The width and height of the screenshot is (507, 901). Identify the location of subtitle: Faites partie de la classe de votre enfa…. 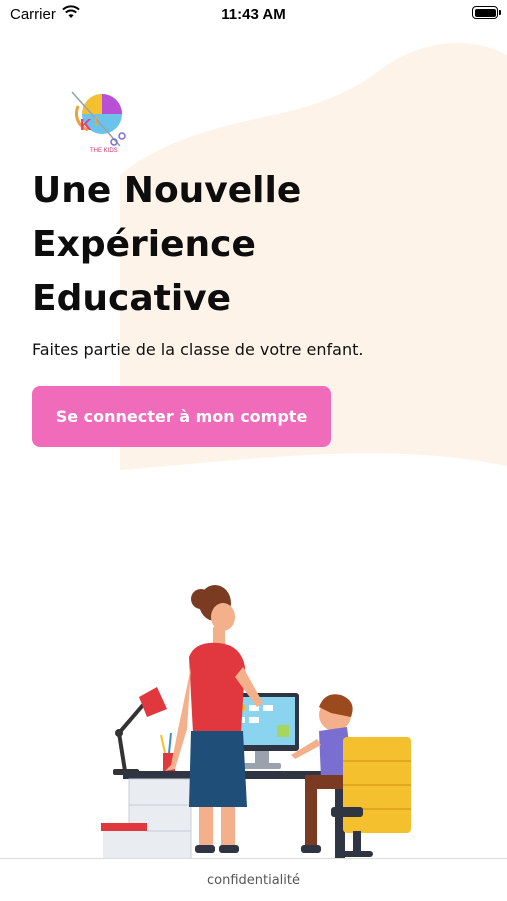
(198, 349).